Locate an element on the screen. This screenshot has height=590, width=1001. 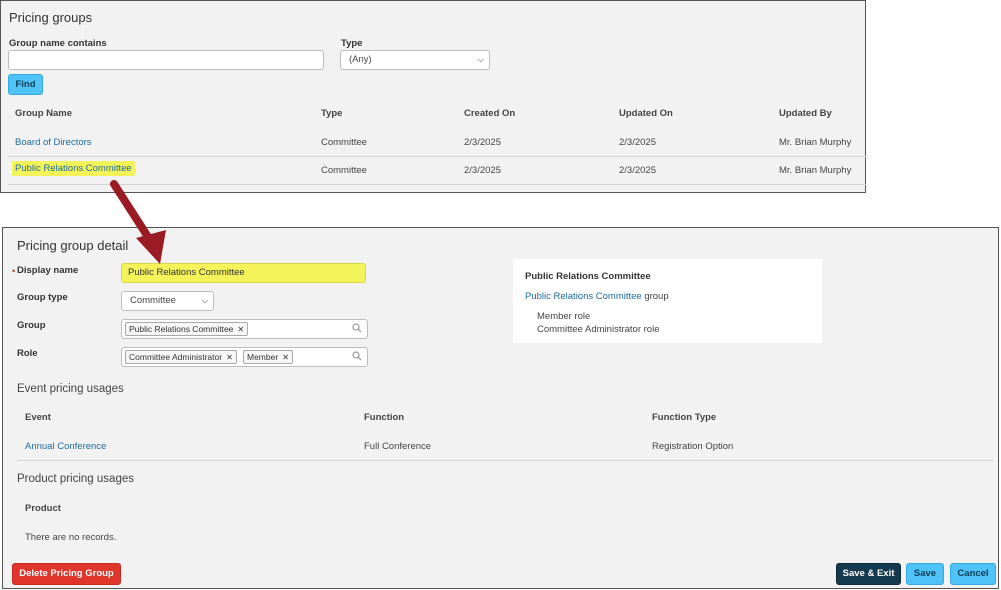
role-tag-input: Committee Administrator ✕ Member ✕ is located at coordinates (244, 357).